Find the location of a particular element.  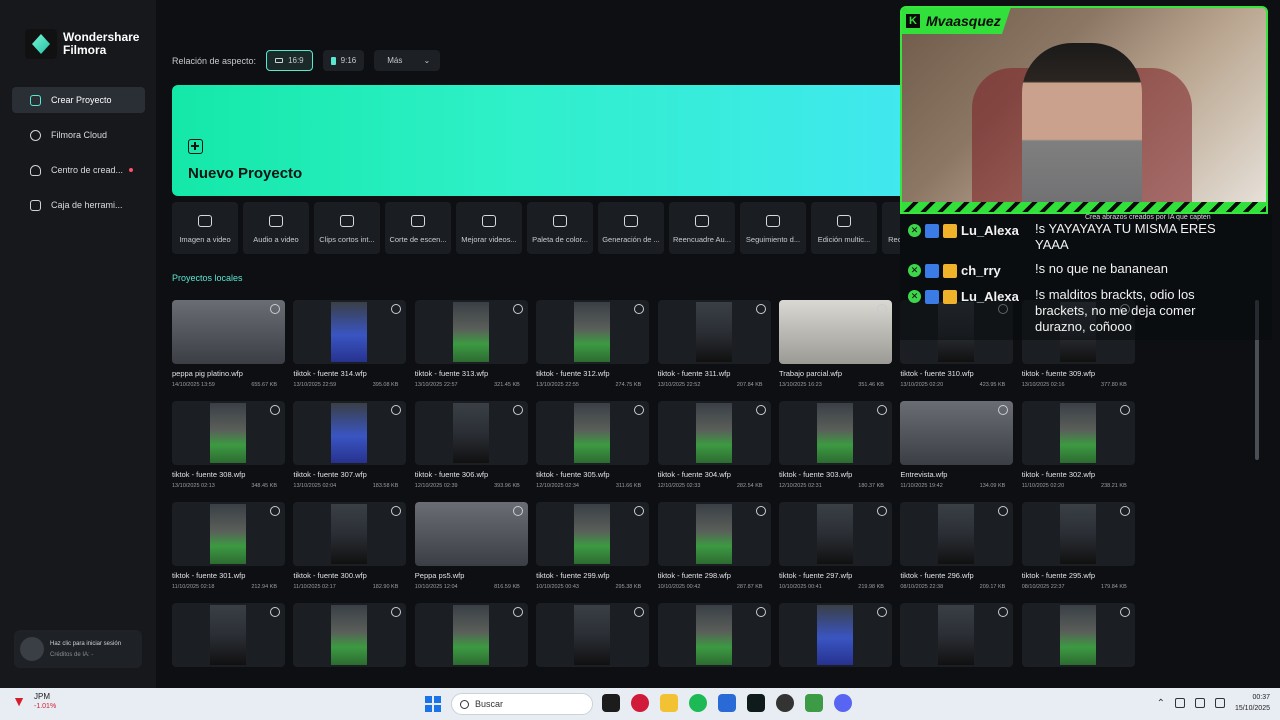

opera-icon is located at coordinates (640, 703).